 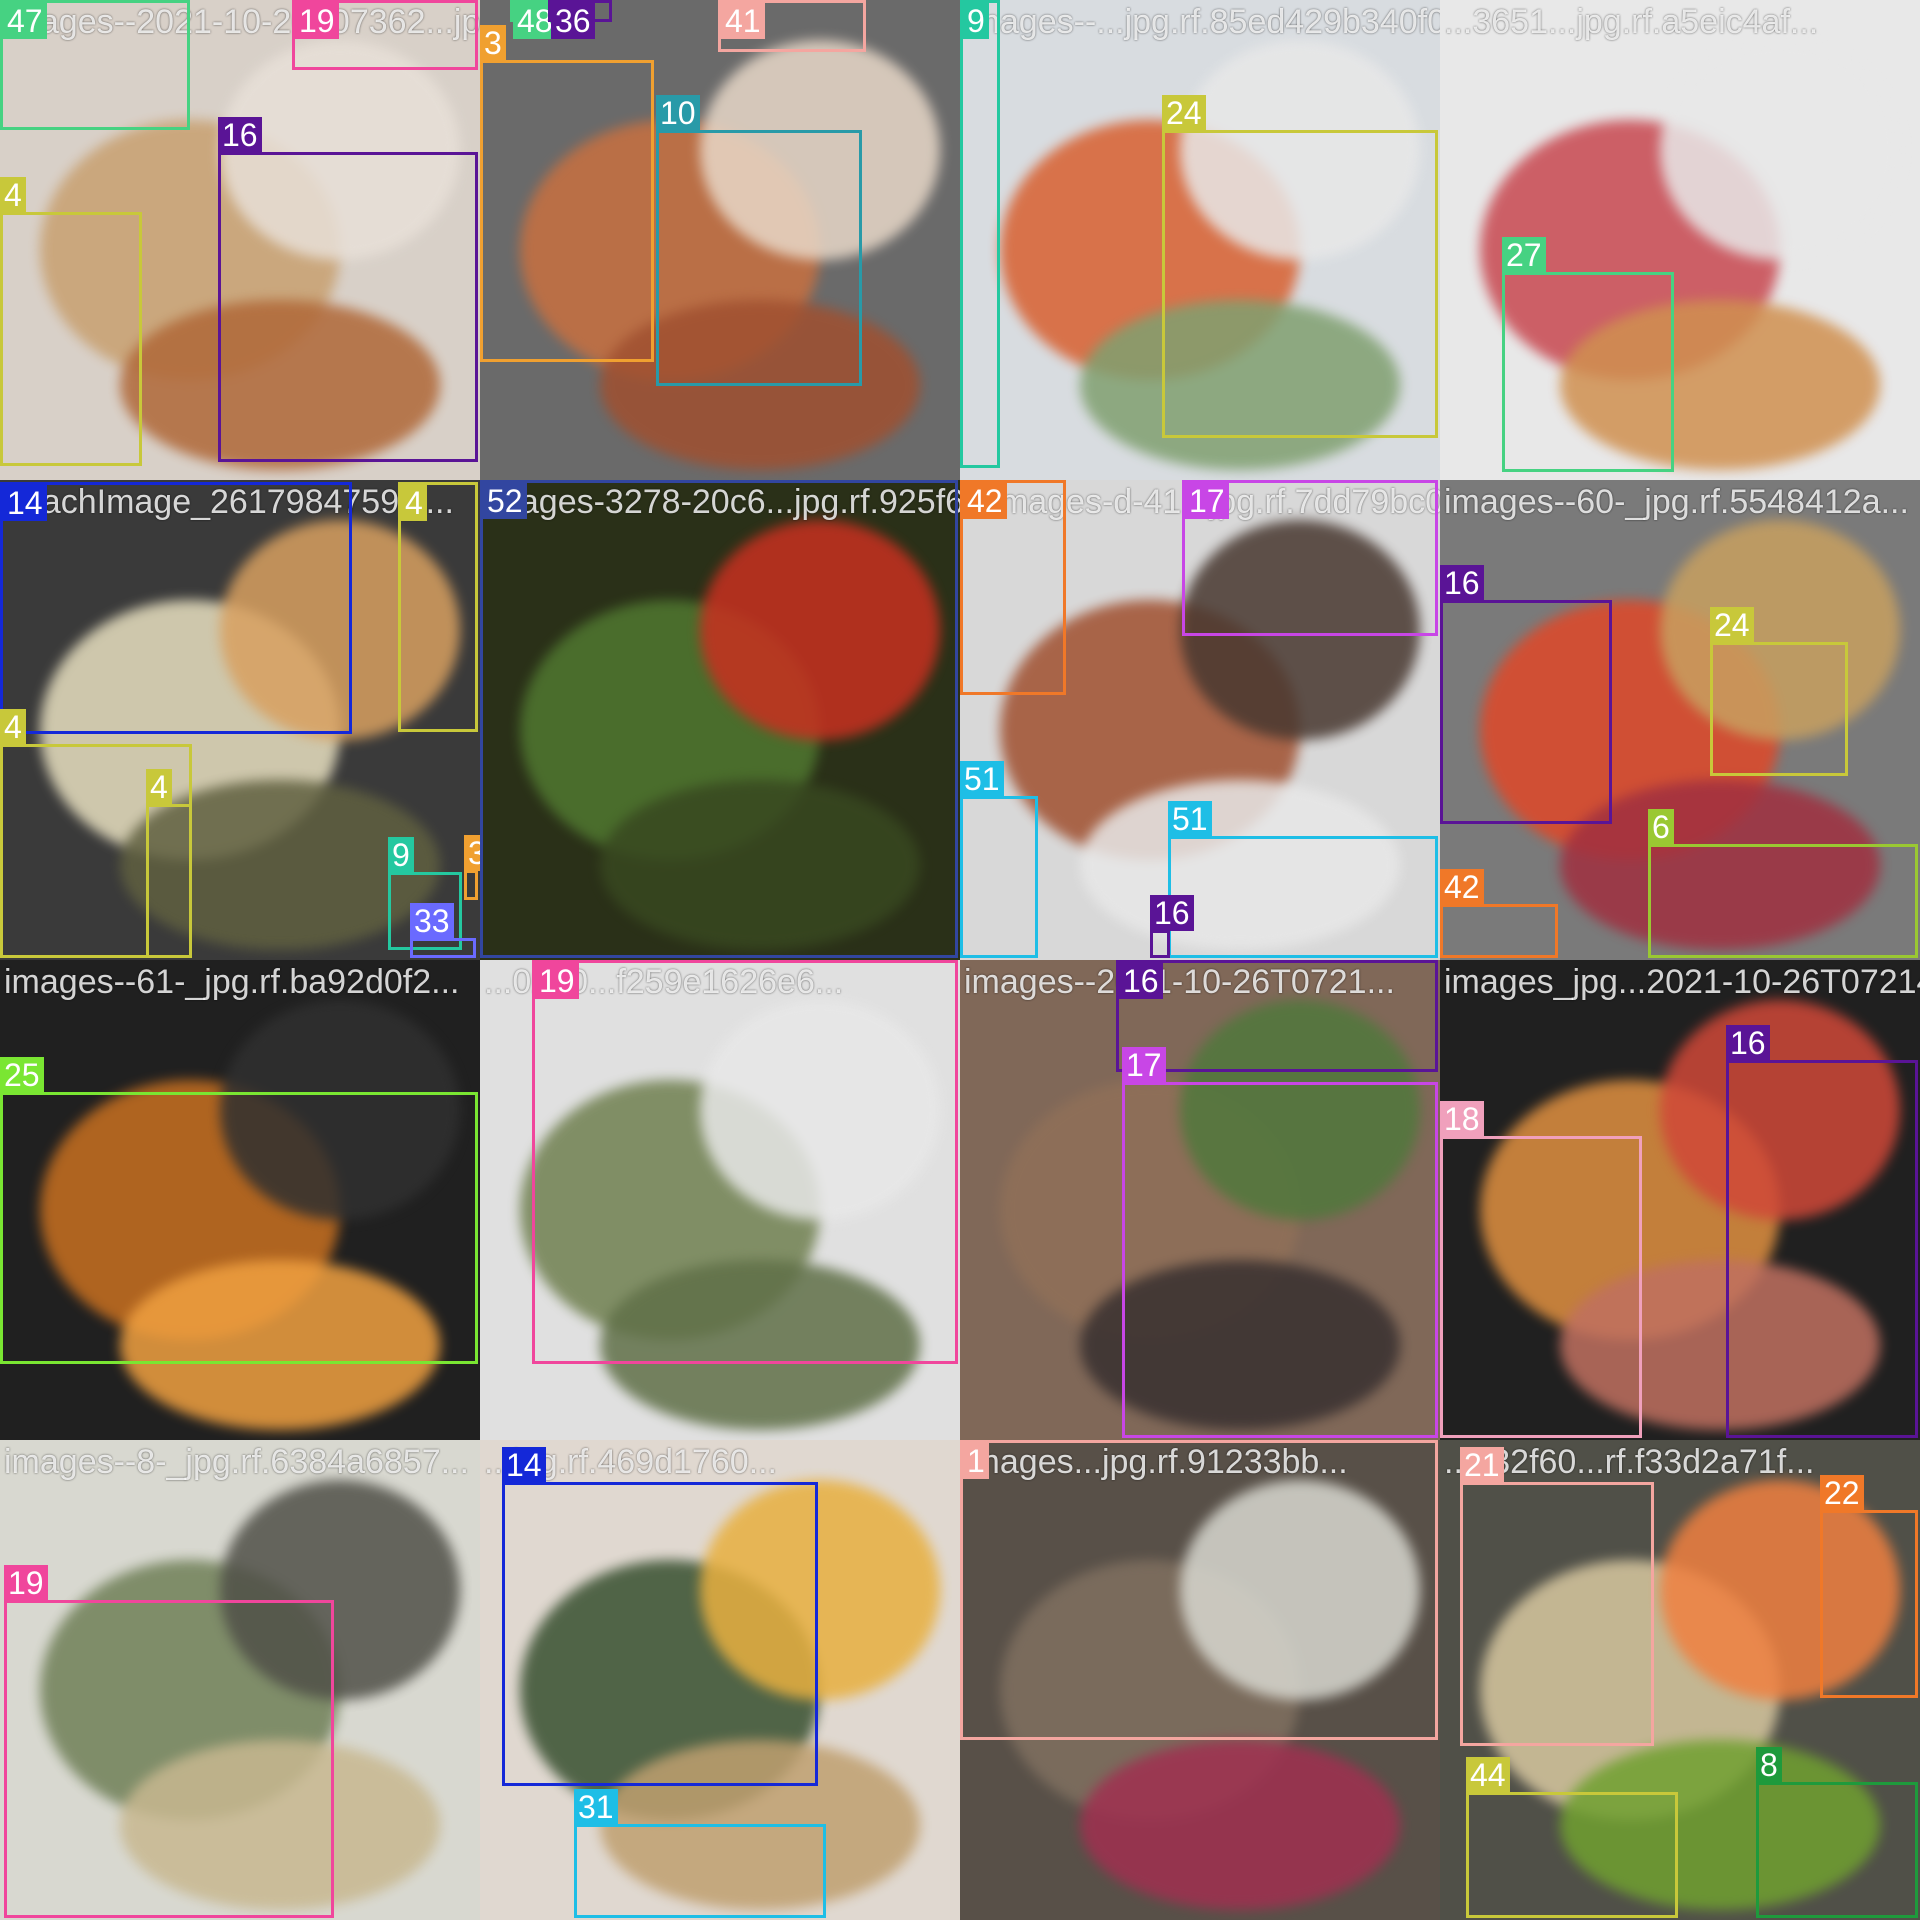 I want to click on detection-box: 10, so click(x=759, y=240).